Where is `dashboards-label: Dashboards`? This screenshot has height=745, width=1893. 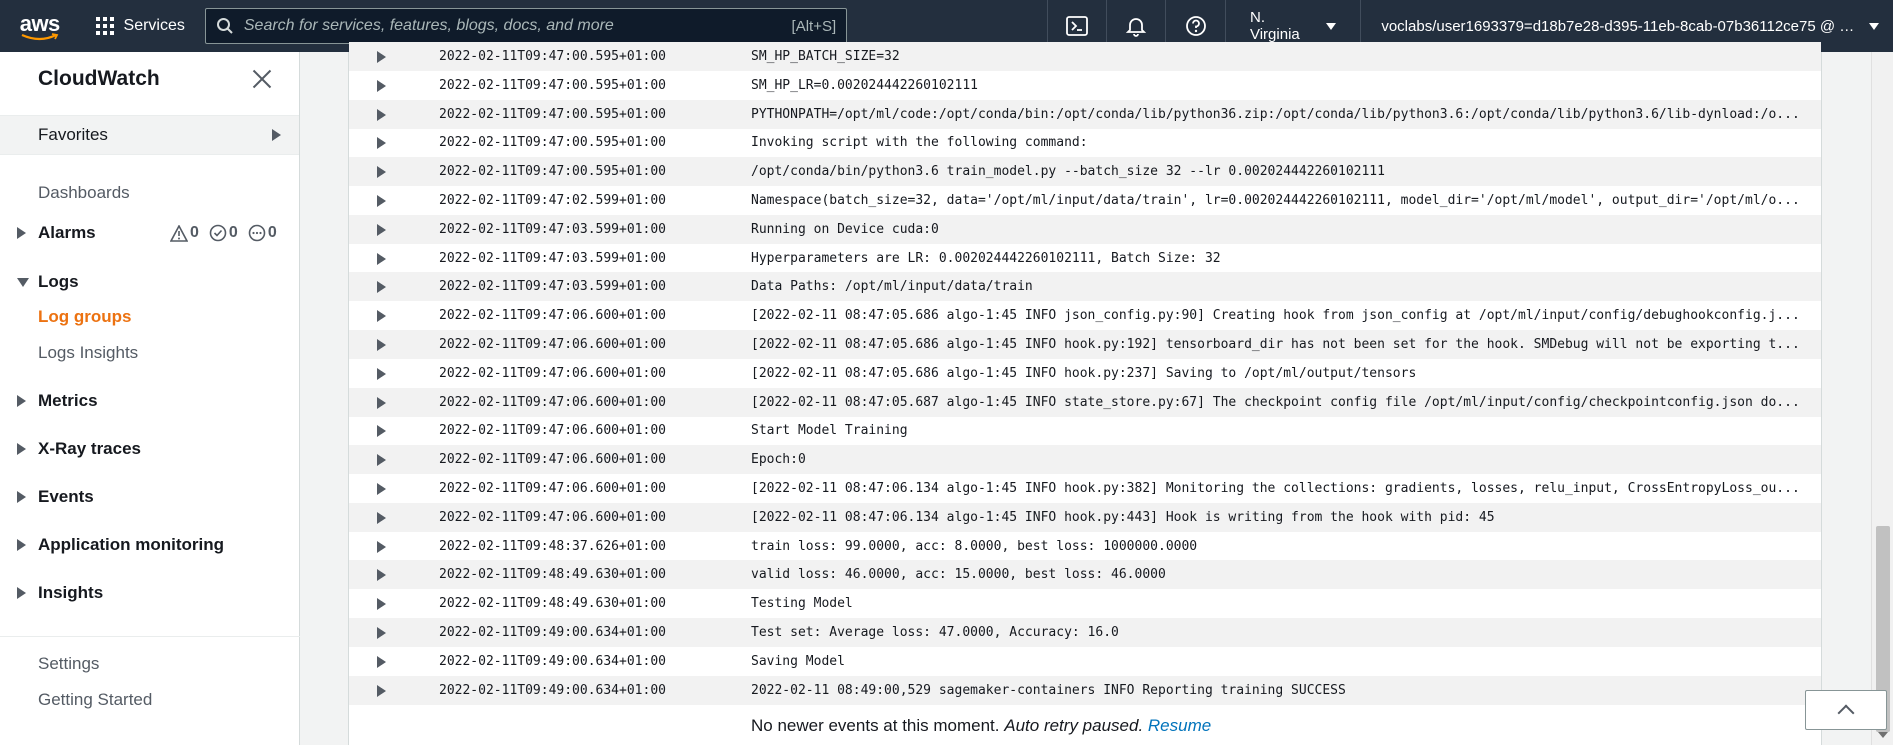
dashboards-label: Dashboards is located at coordinates (84, 192).